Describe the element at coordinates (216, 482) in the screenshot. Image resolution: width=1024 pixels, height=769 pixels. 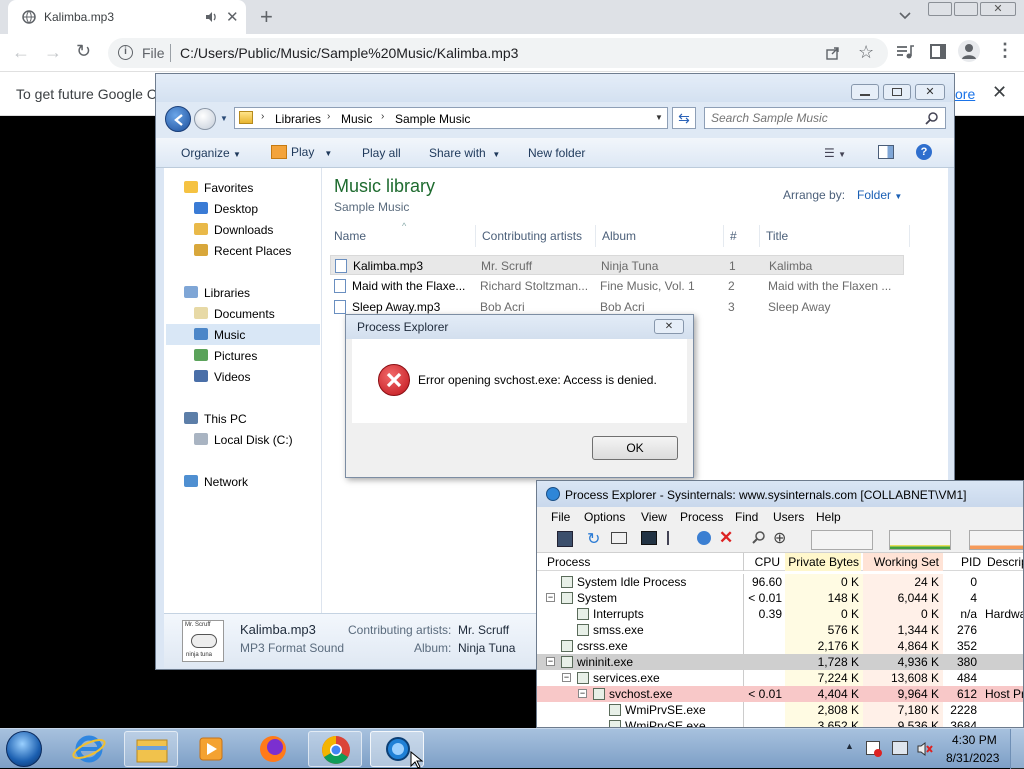
I see `nav-network: Network` at that location.